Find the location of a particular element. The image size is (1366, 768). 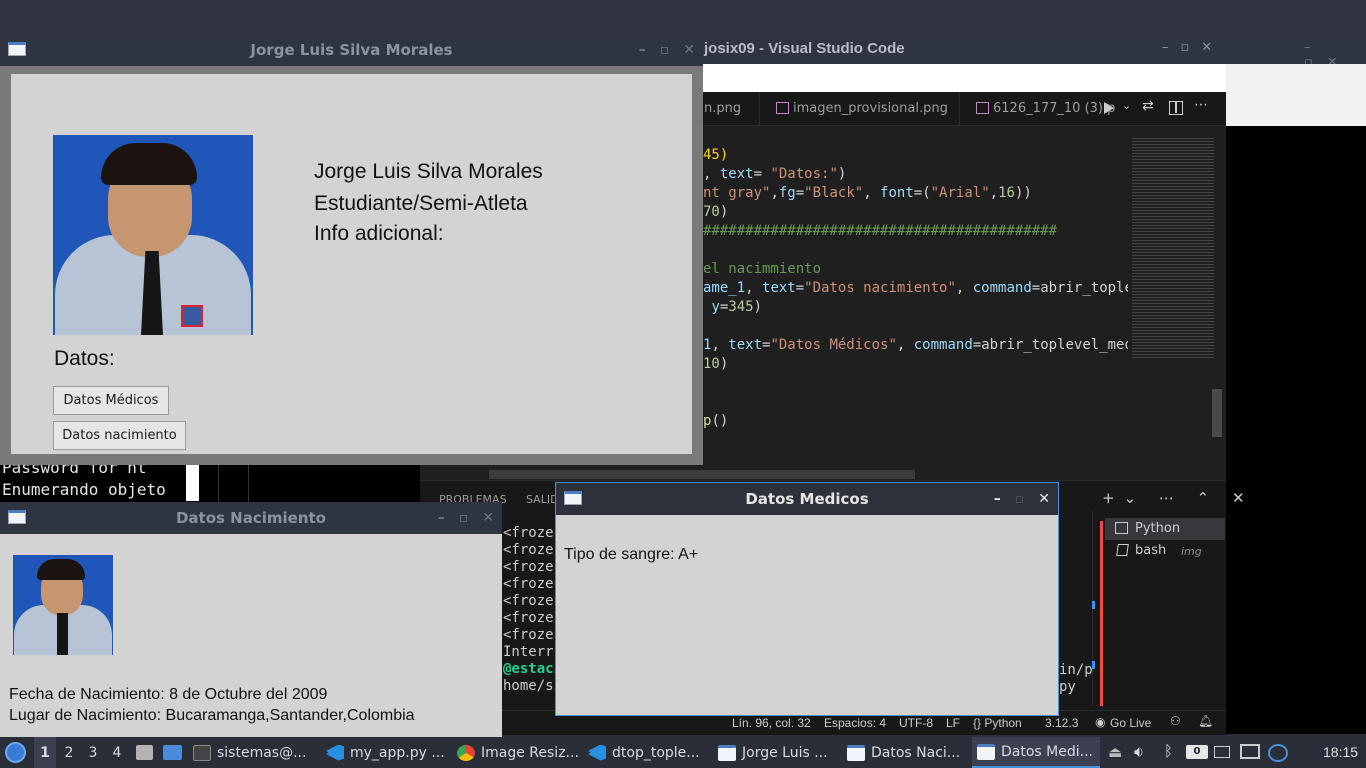

battery-icon: 0 is located at coordinates (1197, 752).